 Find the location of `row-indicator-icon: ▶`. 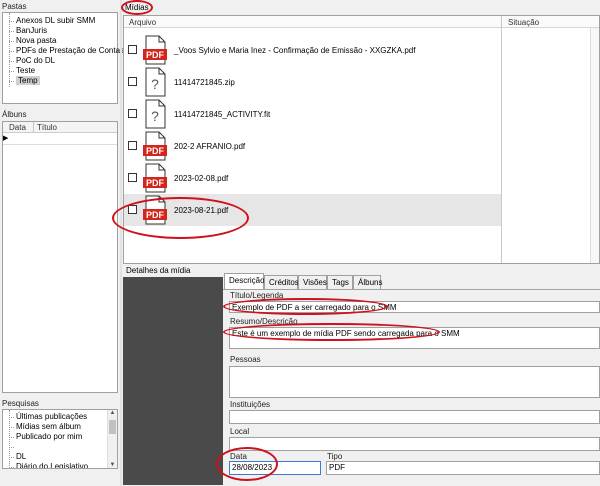

row-indicator-icon: ▶ is located at coordinates (6, 138).